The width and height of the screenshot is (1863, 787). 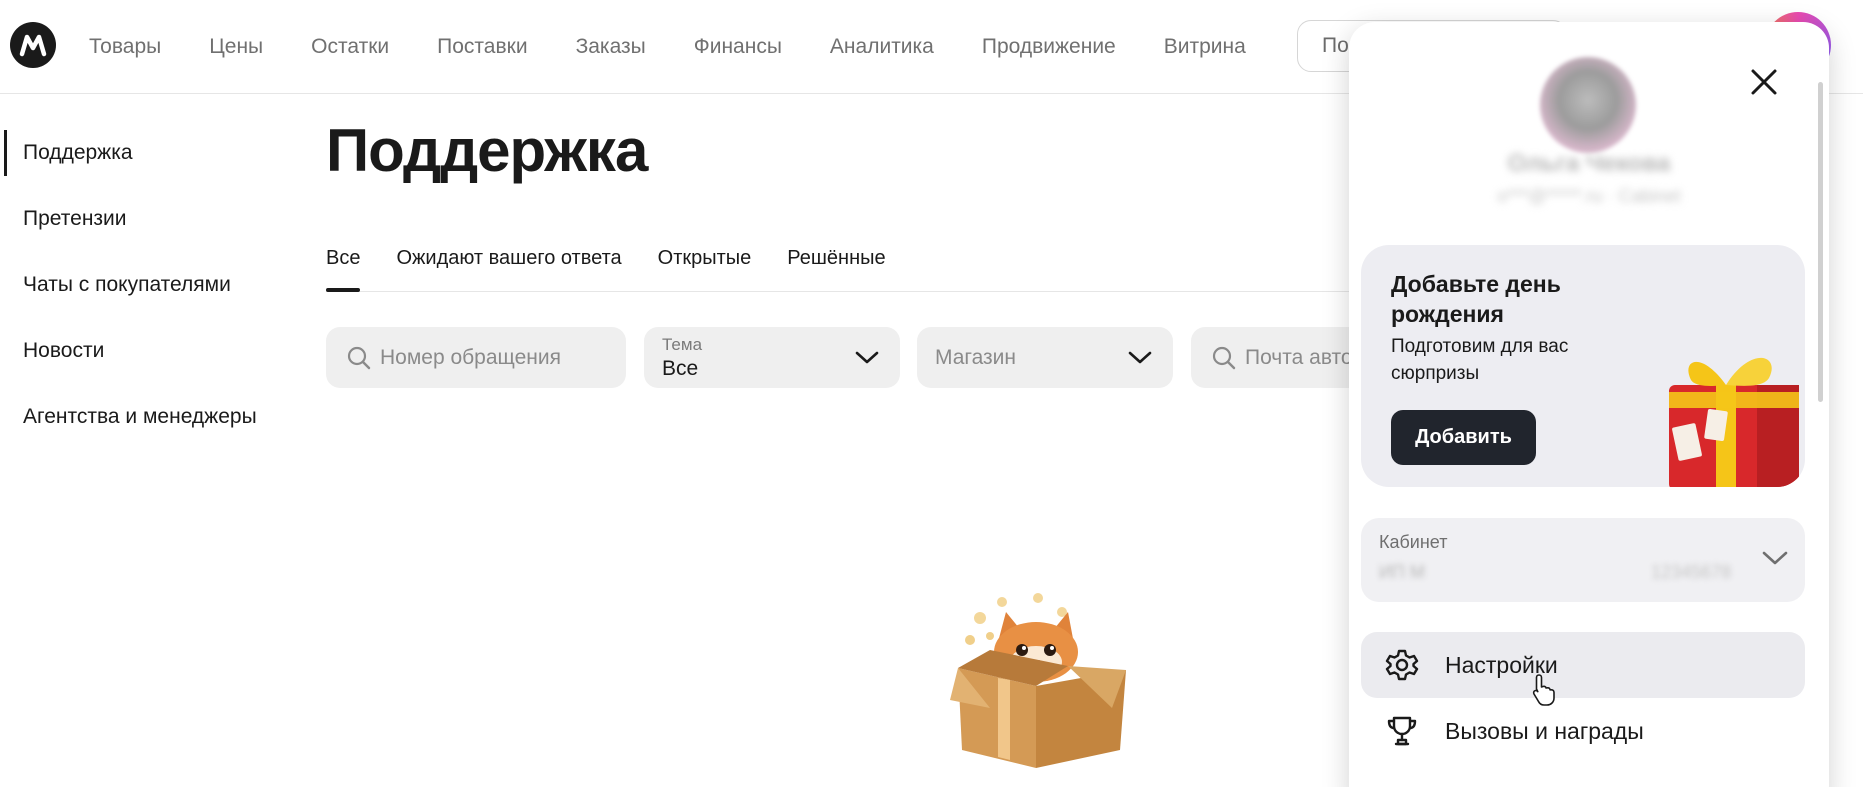 I want to click on topic-select-value: Все, so click(x=680, y=368).